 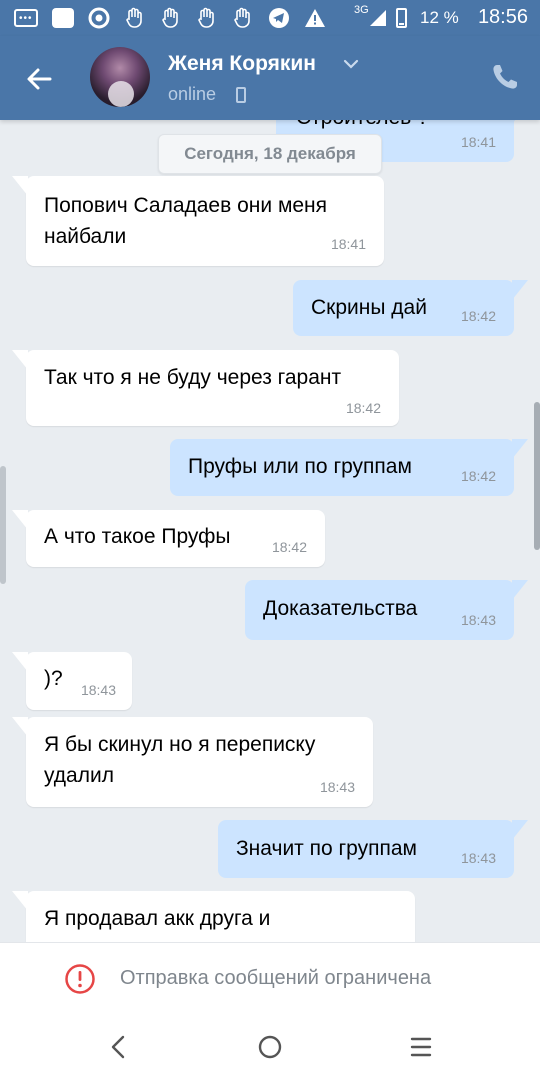 I want to click on chat-header: Женя Корякин online, so click(x=270, y=78).